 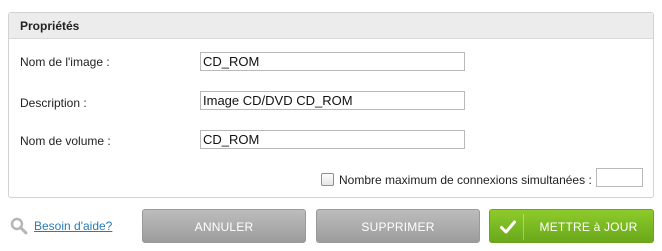 What do you see at coordinates (65, 62) in the screenshot?
I see `image-name-label: Nom de l'image :` at bounding box center [65, 62].